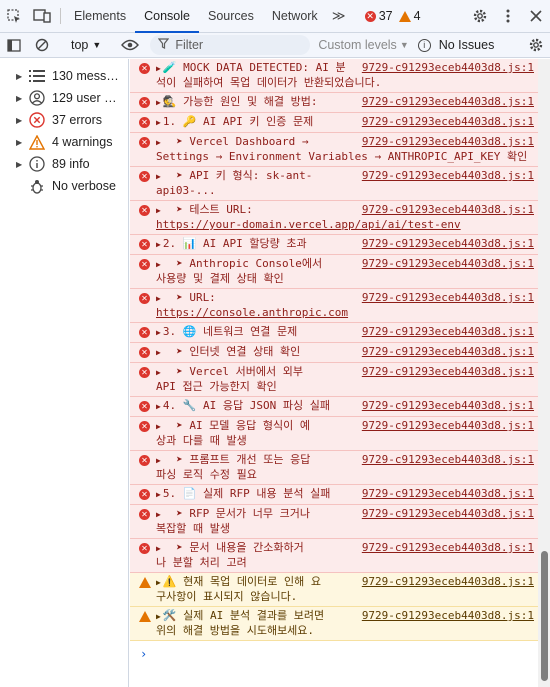 Image resolution: width=550 pixels, height=687 pixels. Describe the element at coordinates (339, 16) in the screenshot. I see `more-tabs-icon: ≫` at that location.